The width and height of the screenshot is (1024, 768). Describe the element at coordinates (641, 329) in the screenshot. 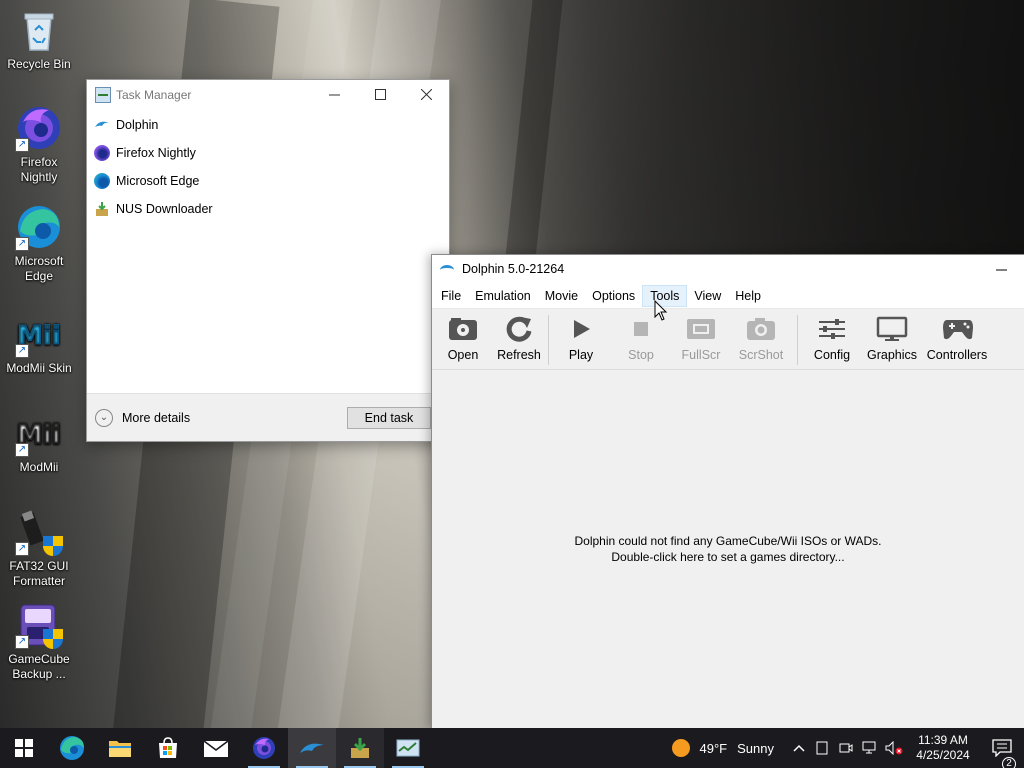

I see `stop-icon` at that location.